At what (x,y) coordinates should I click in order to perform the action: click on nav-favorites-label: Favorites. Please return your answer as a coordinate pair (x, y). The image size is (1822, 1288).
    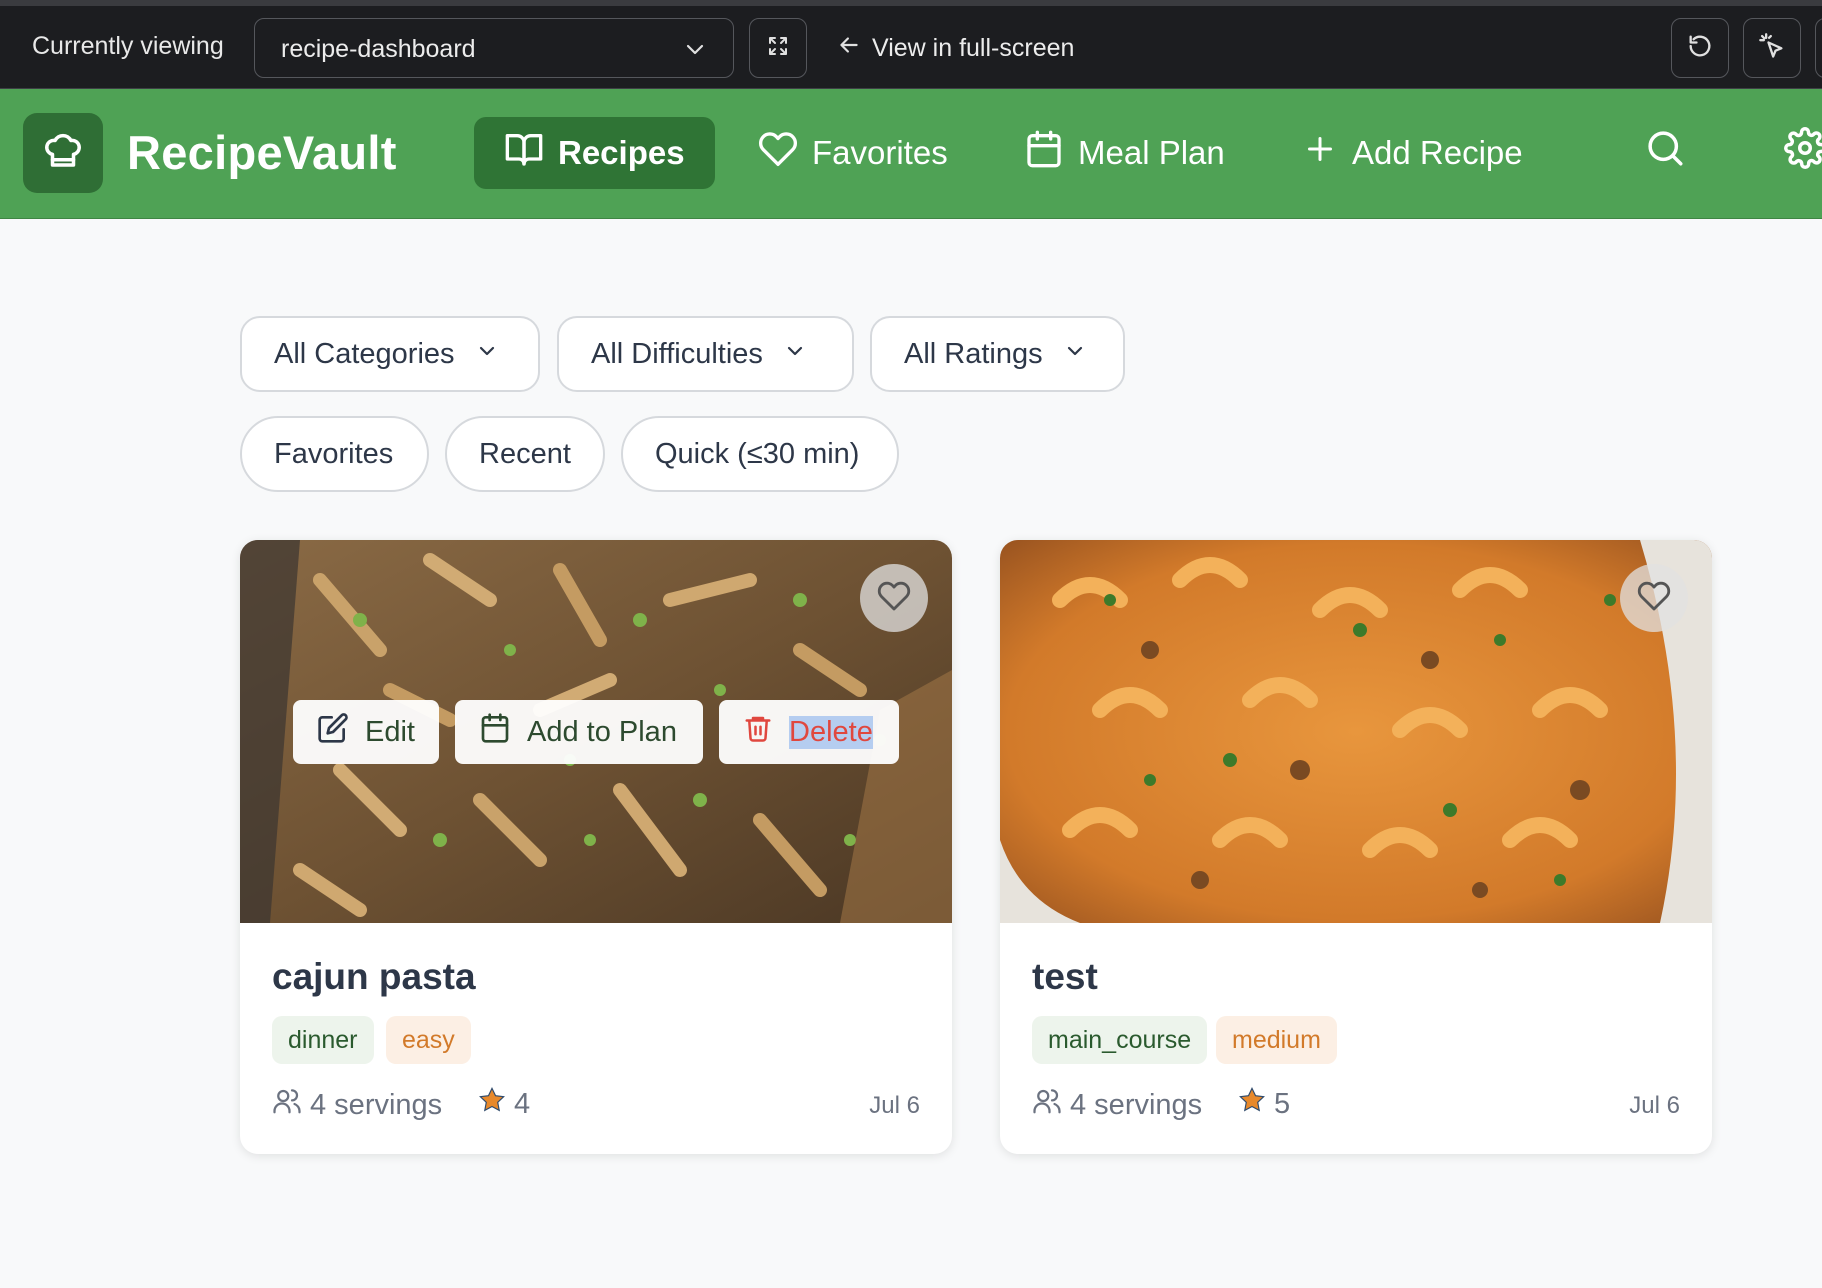
    Looking at the image, I should click on (880, 152).